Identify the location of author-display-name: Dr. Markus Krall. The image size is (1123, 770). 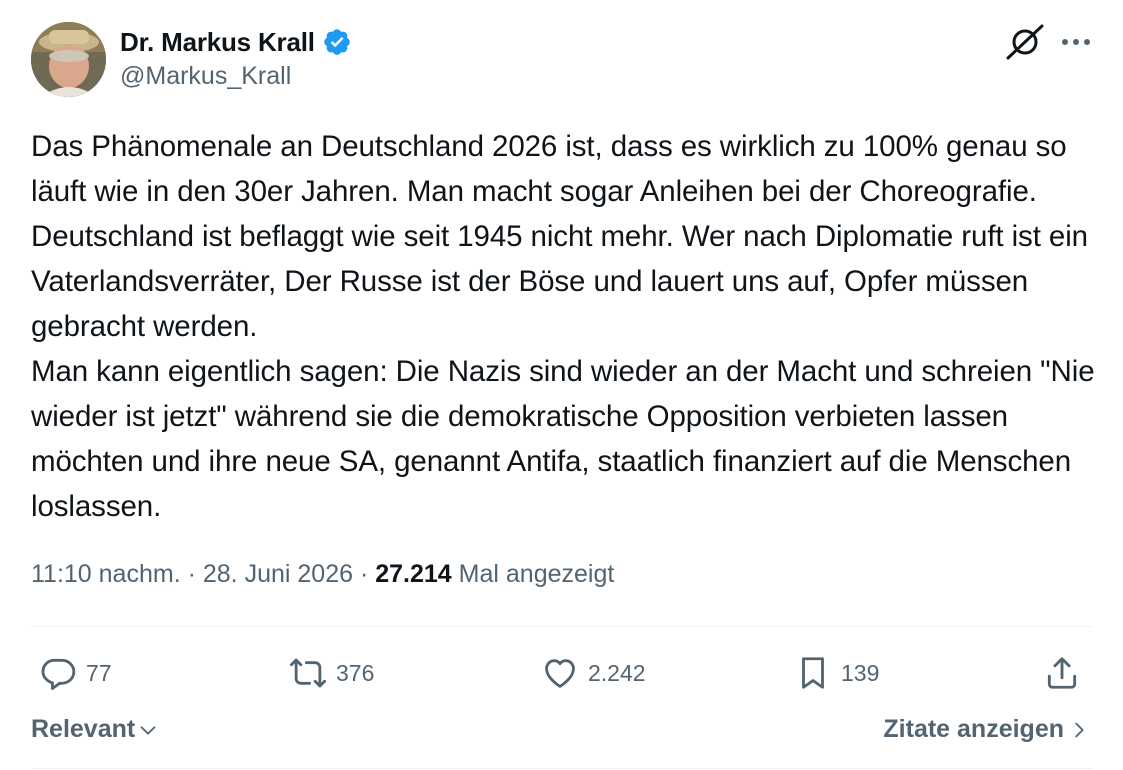
(217, 42).